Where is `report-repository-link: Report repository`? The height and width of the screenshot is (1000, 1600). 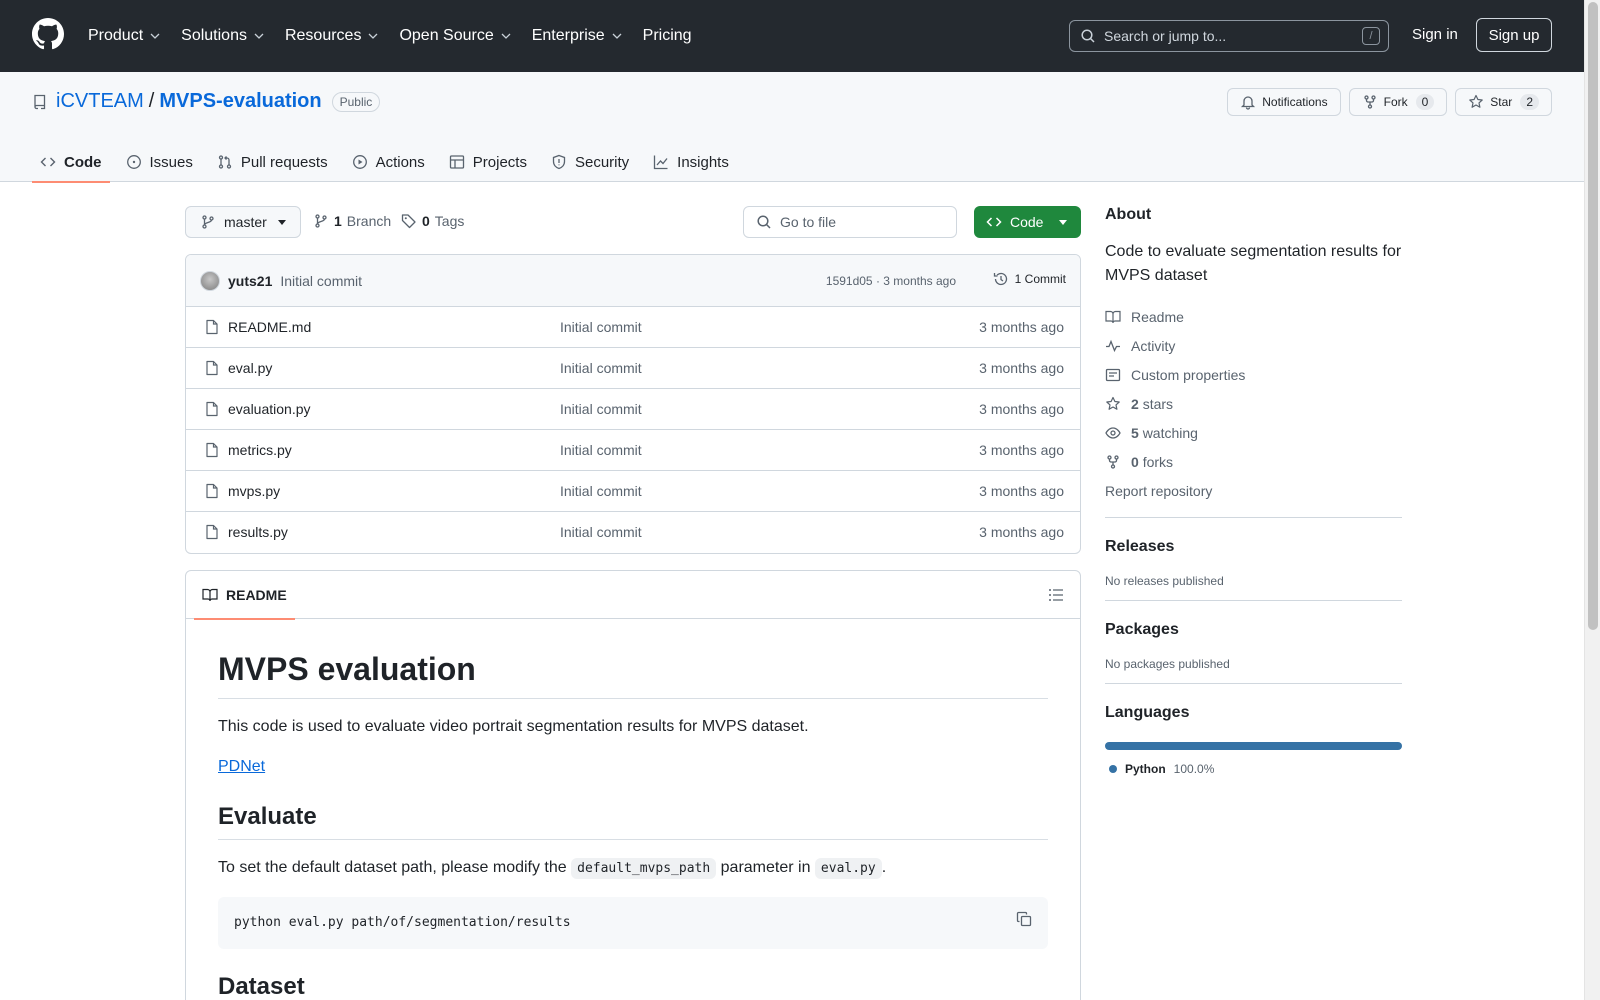
report-repository-link: Report repository is located at coordinates (1253, 490).